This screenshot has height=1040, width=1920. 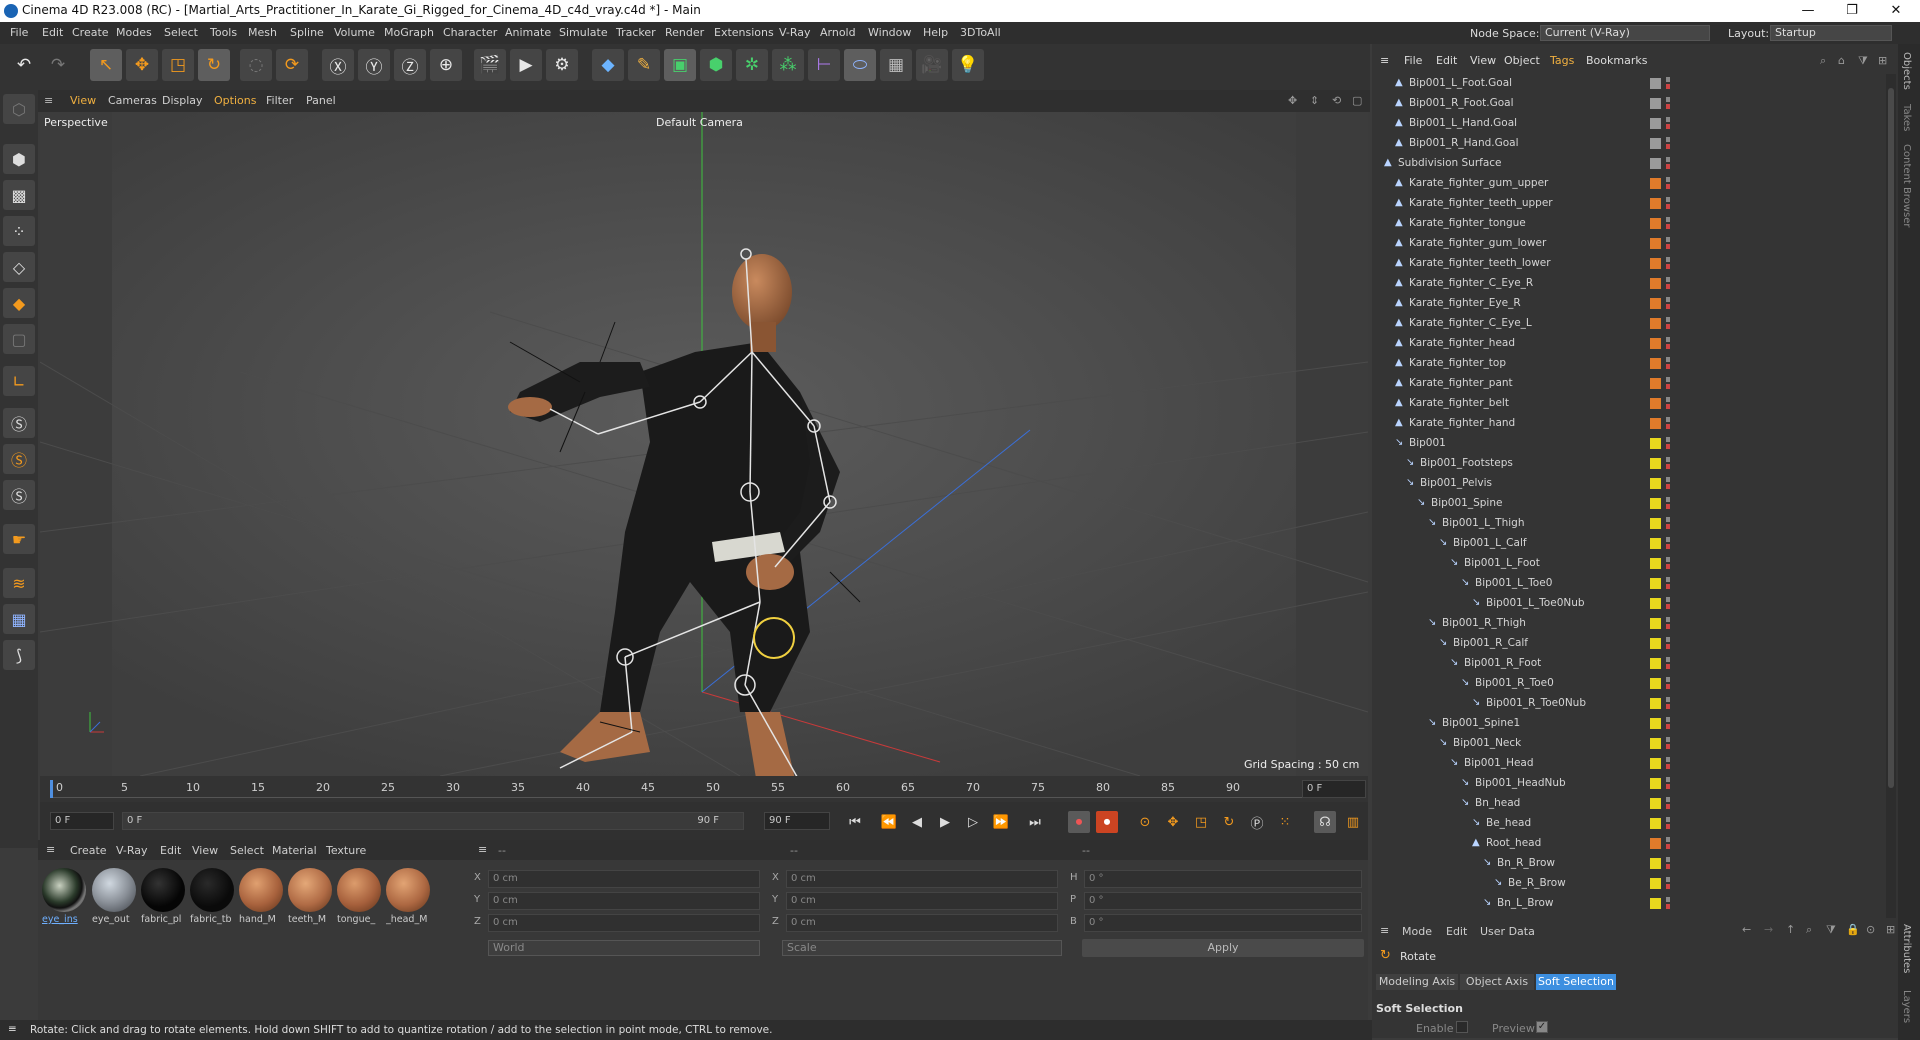 What do you see at coordinates (19, 495) in the screenshot?
I see `quantize-icon: Ⓢ` at bounding box center [19, 495].